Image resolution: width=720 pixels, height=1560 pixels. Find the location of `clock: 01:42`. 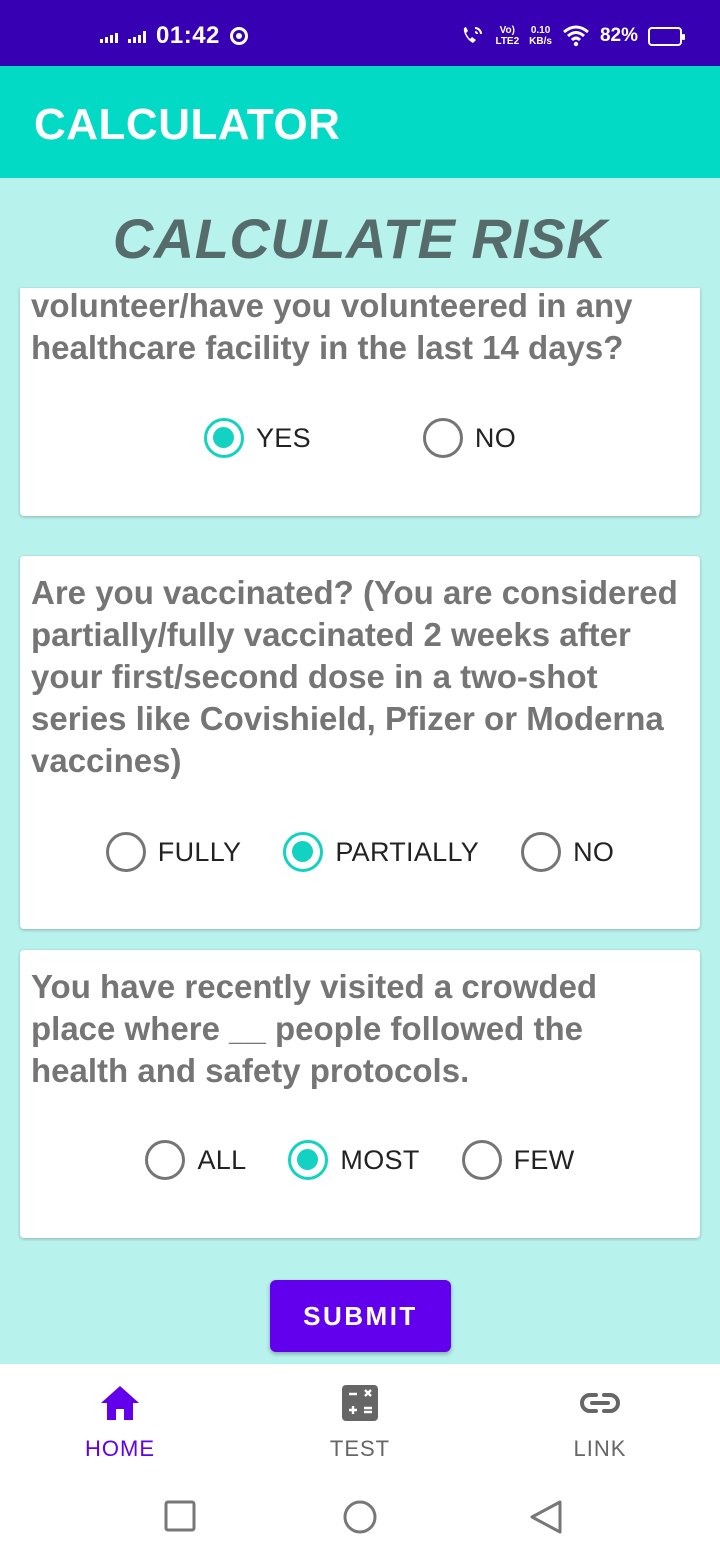

clock: 01:42 is located at coordinates (188, 35).